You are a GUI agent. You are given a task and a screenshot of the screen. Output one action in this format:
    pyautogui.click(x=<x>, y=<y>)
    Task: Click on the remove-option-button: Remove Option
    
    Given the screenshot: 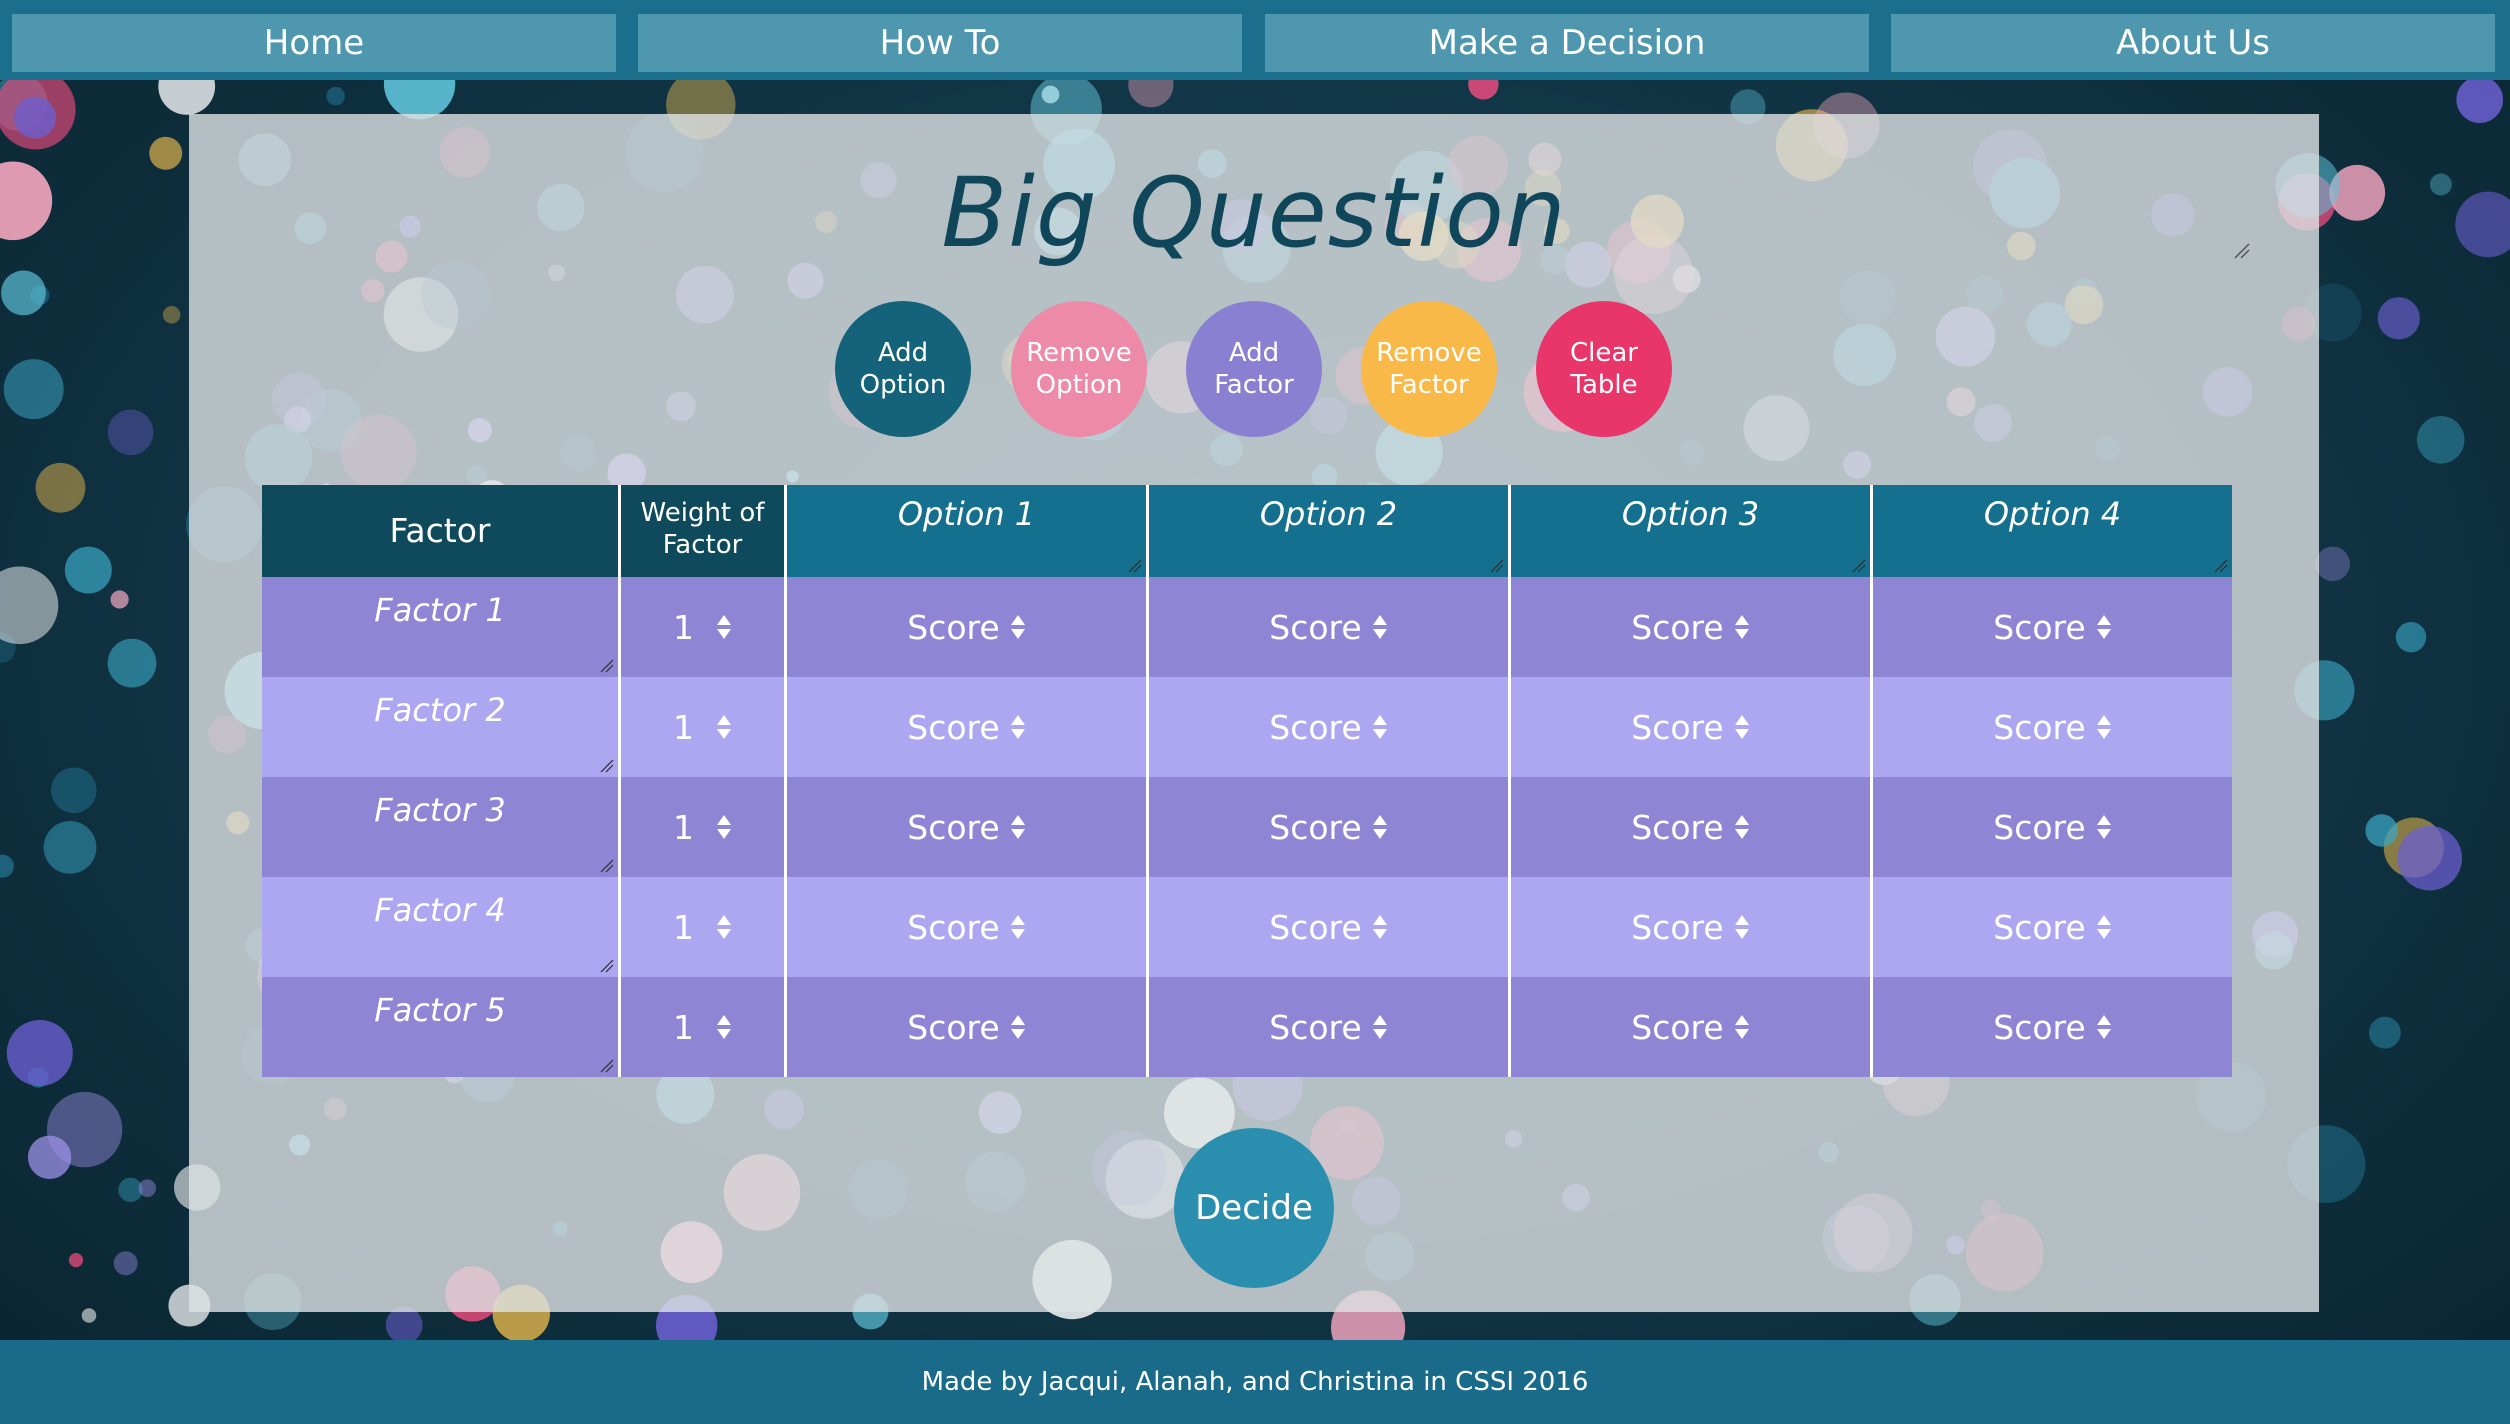 What is the action you would take?
    pyautogui.click(x=1079, y=369)
    